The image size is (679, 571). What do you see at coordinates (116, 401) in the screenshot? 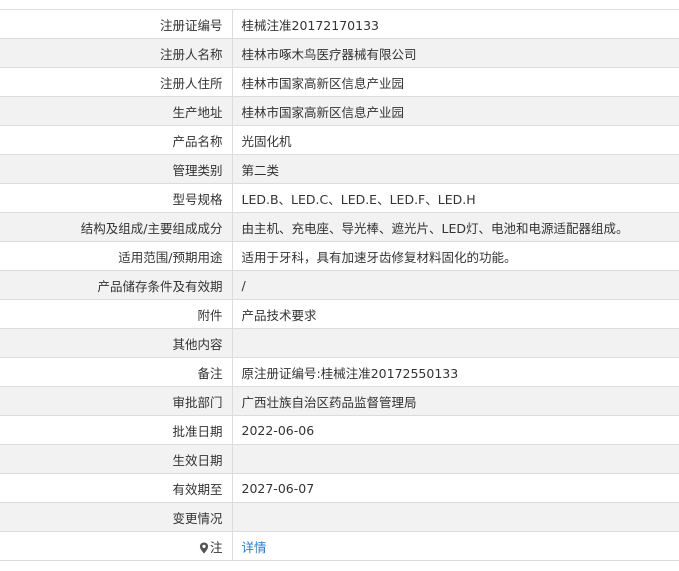
I see `field-label-approval-department: 审批部门` at bounding box center [116, 401].